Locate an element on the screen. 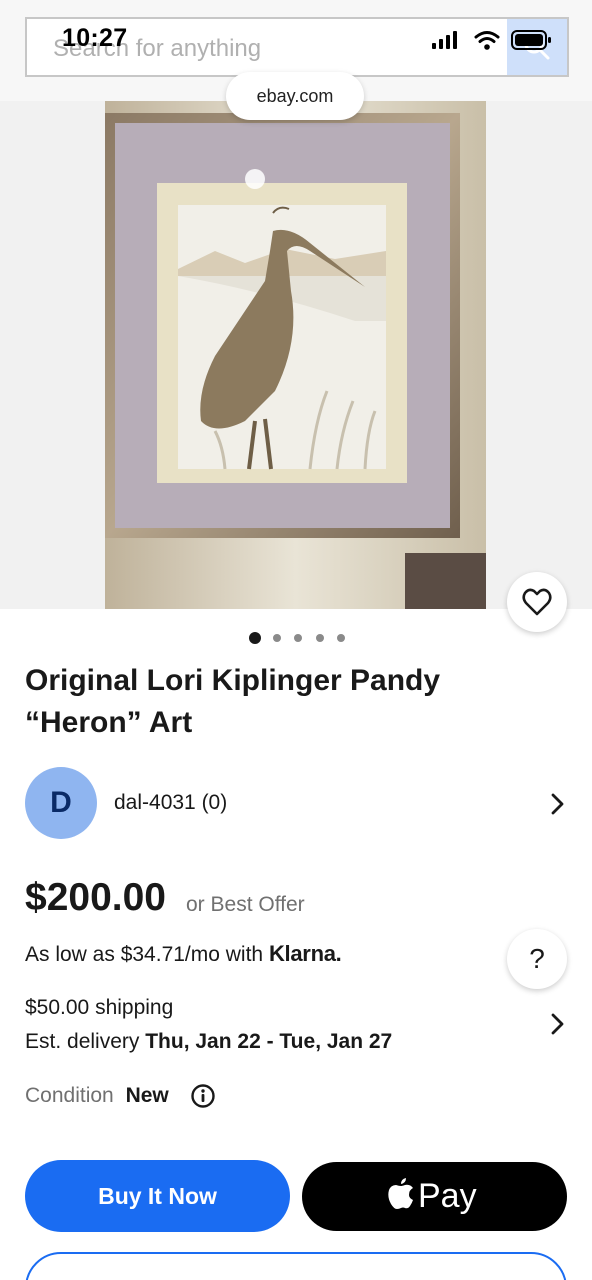 Image resolution: width=592 pixels, height=1280 pixels. delivery-estimate: Est. delivery Thu, Jan 22 - Tue, Jan 27 is located at coordinates (208, 1042).